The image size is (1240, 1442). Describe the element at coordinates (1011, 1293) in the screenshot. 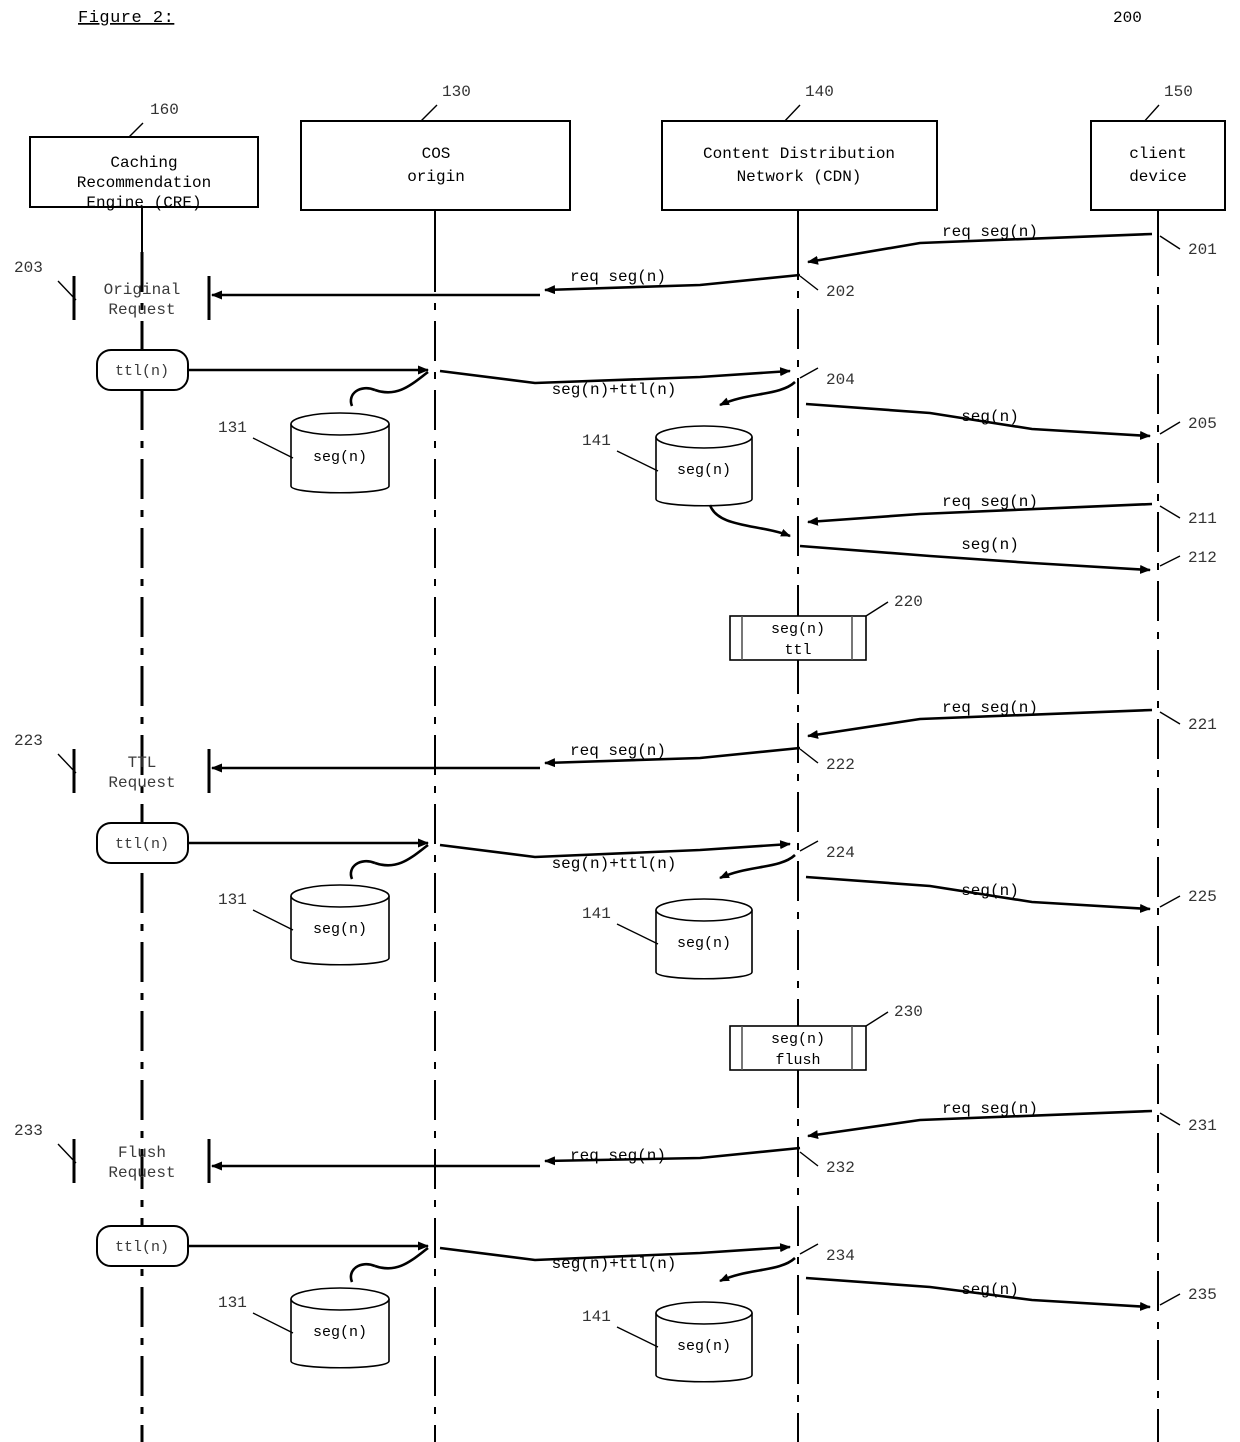

I see `message-235: seg(n) 235` at that location.